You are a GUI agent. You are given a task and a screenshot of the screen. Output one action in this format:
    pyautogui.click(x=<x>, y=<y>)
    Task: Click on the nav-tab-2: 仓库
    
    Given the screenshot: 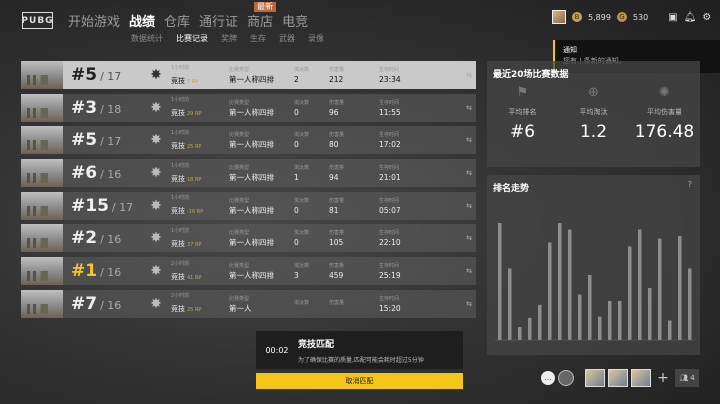 What is the action you would take?
    pyautogui.click(x=177, y=20)
    